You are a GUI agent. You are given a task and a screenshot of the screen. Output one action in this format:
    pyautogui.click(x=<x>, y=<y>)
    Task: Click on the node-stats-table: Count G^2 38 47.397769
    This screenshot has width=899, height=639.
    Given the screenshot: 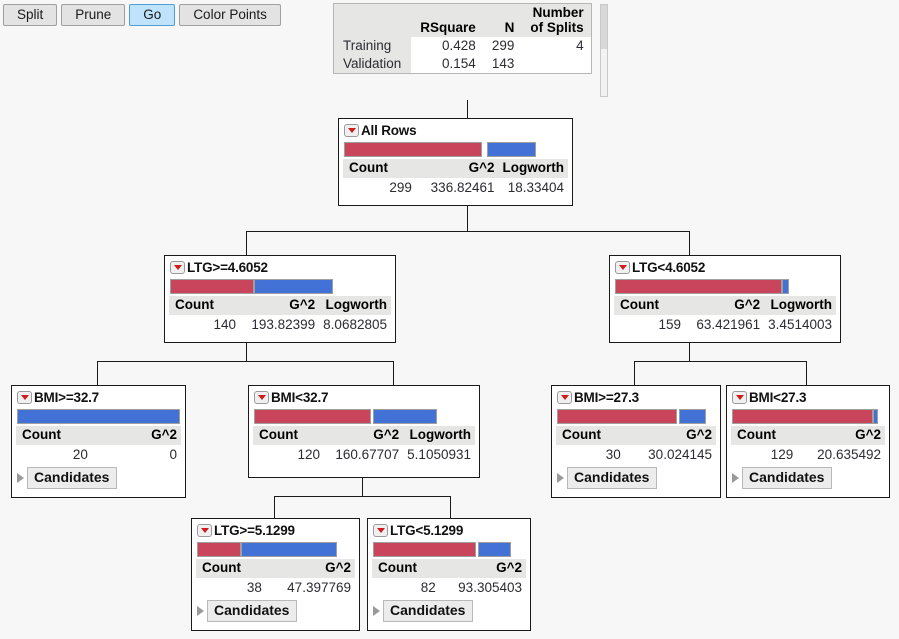 What is the action you would take?
    pyautogui.click(x=275, y=578)
    